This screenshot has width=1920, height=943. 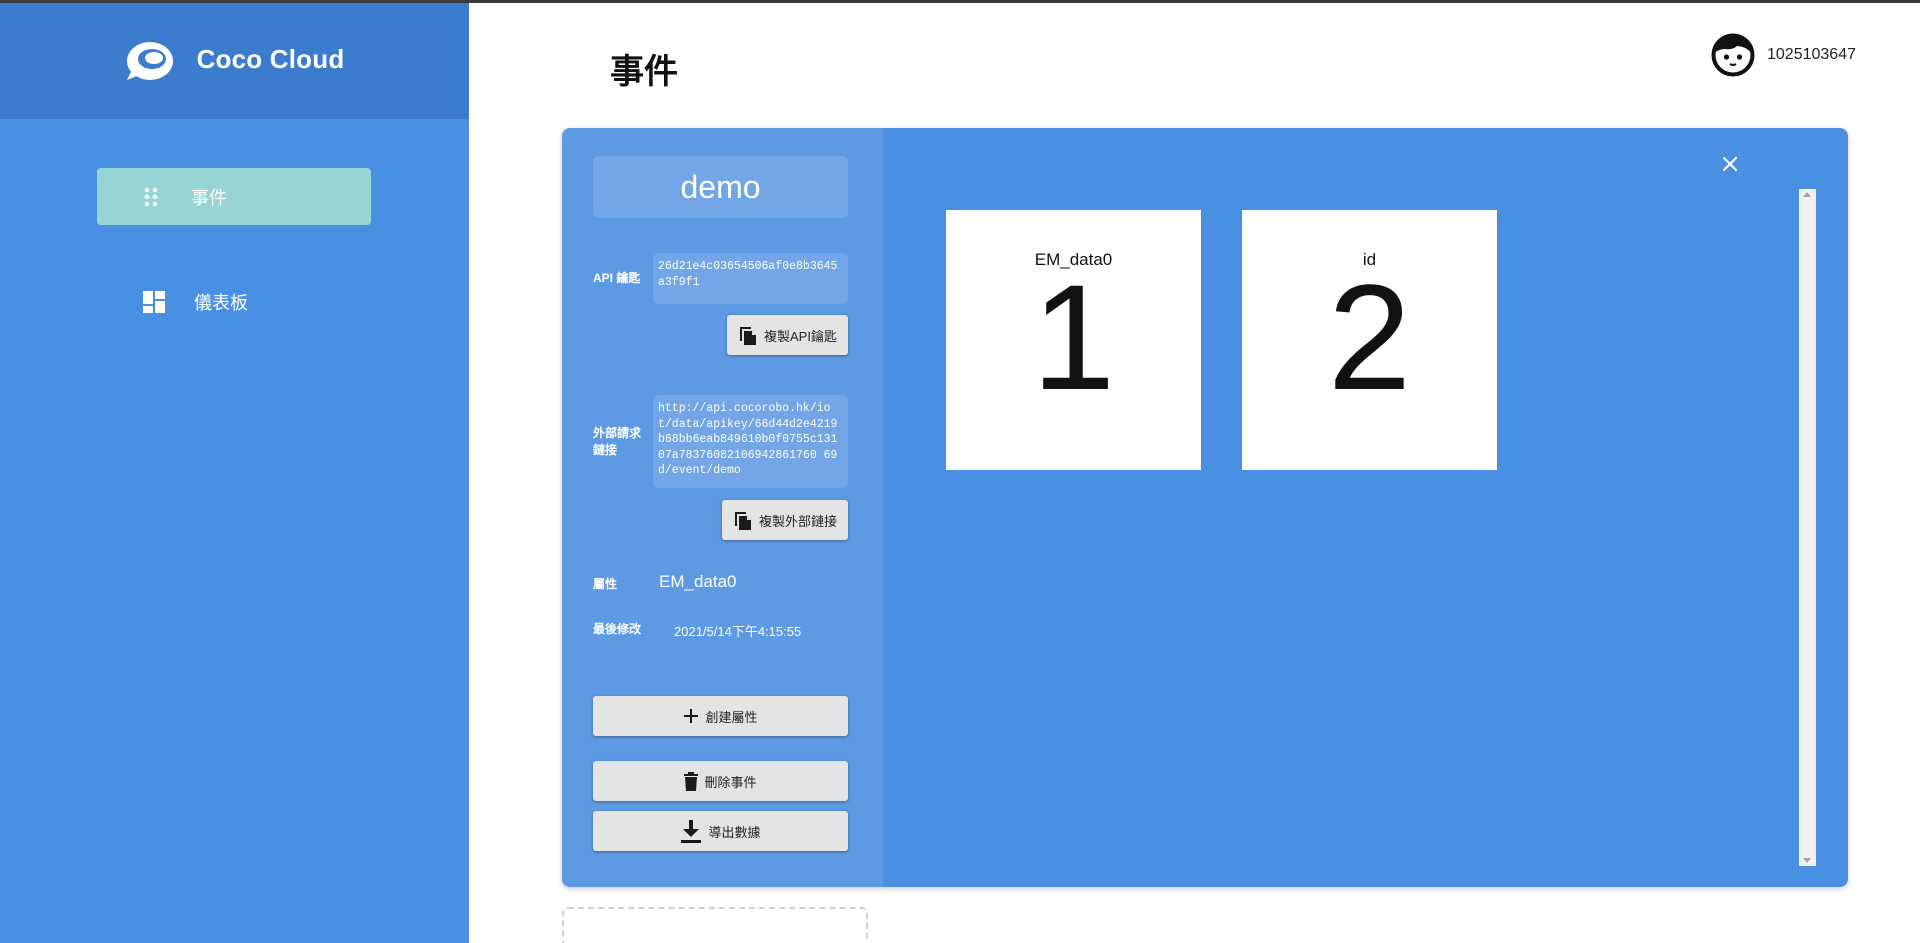 I want to click on attribute-label: 屬性, so click(x=605, y=584).